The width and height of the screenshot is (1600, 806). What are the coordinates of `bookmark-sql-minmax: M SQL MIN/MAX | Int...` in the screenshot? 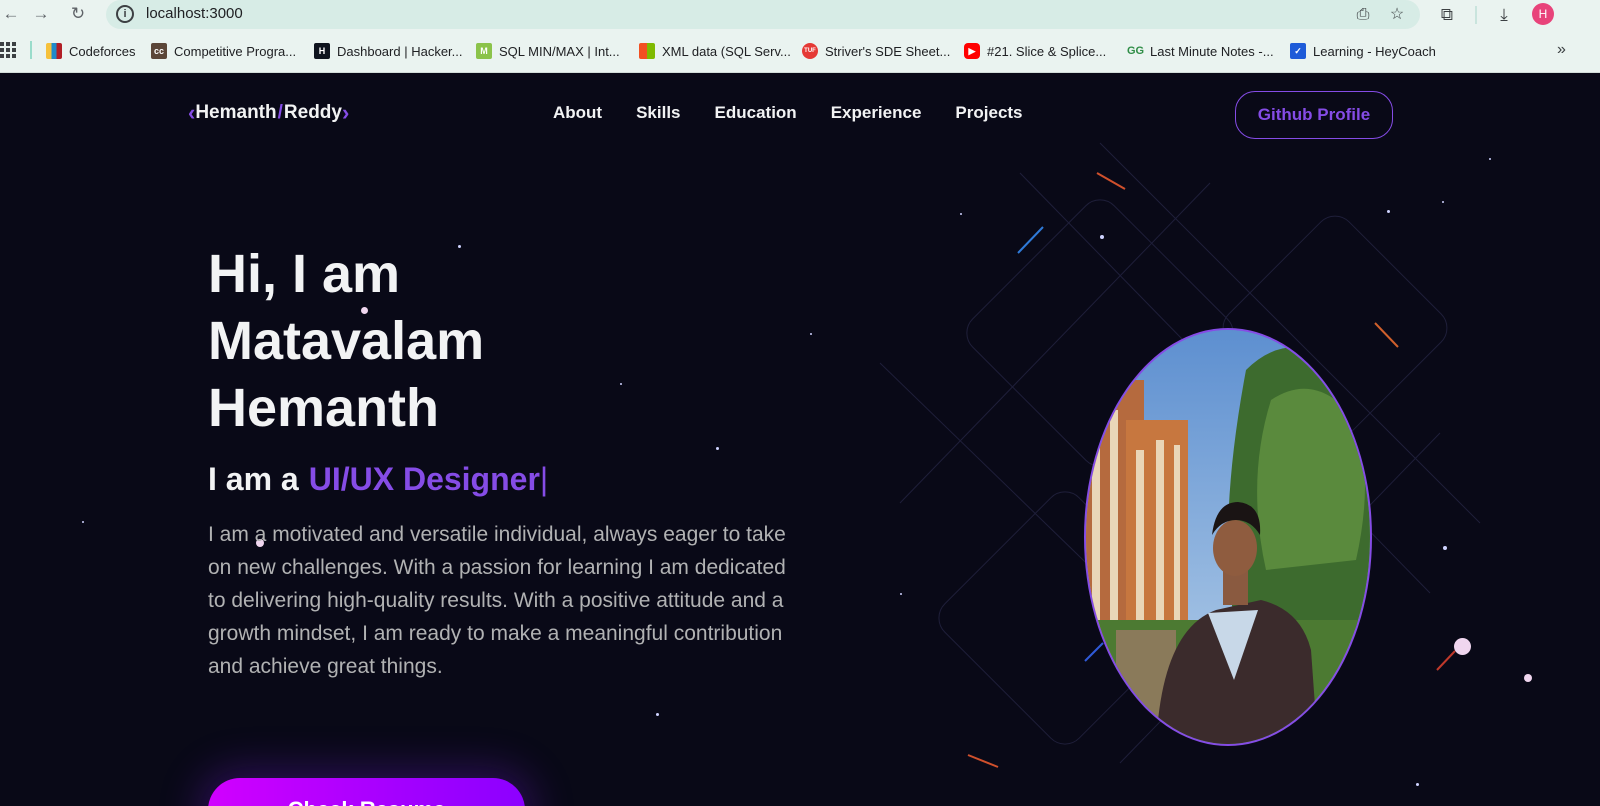 It's located at (548, 51).